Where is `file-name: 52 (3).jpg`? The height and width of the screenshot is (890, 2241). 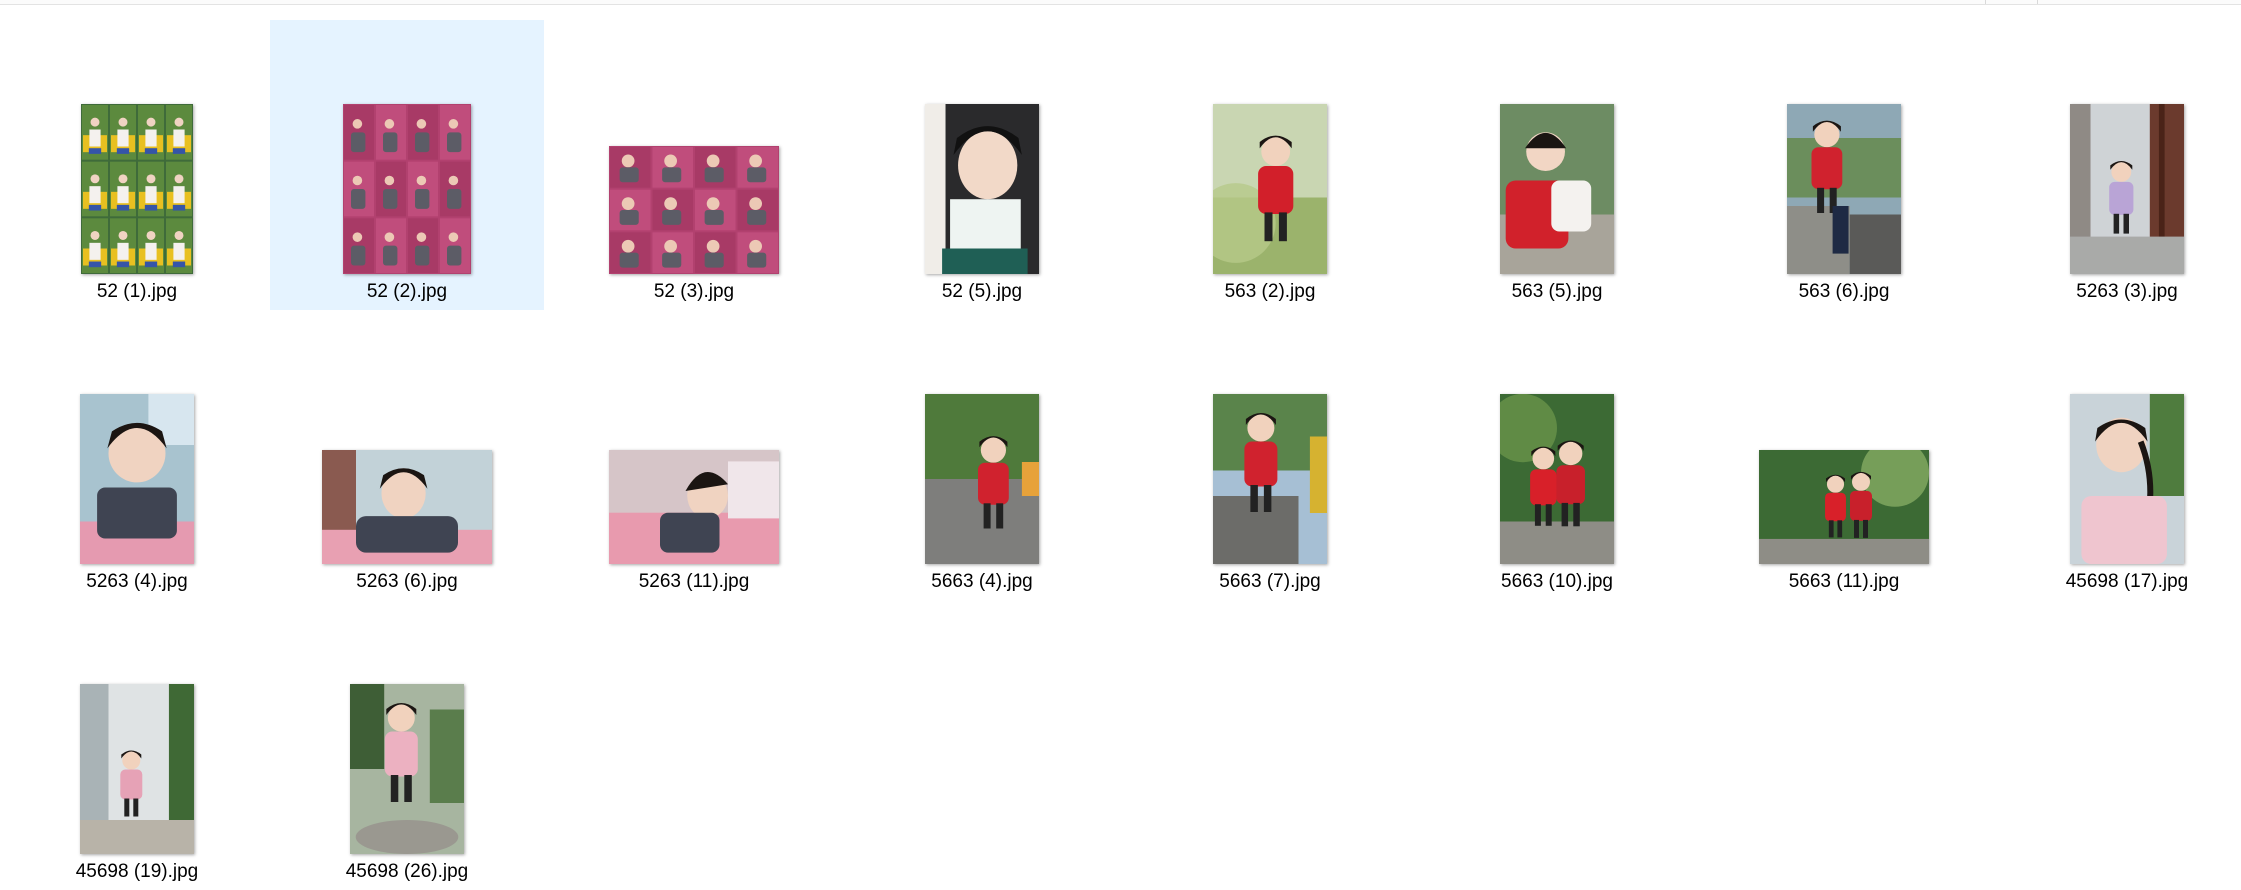 file-name: 52 (3).jpg is located at coordinates (694, 291).